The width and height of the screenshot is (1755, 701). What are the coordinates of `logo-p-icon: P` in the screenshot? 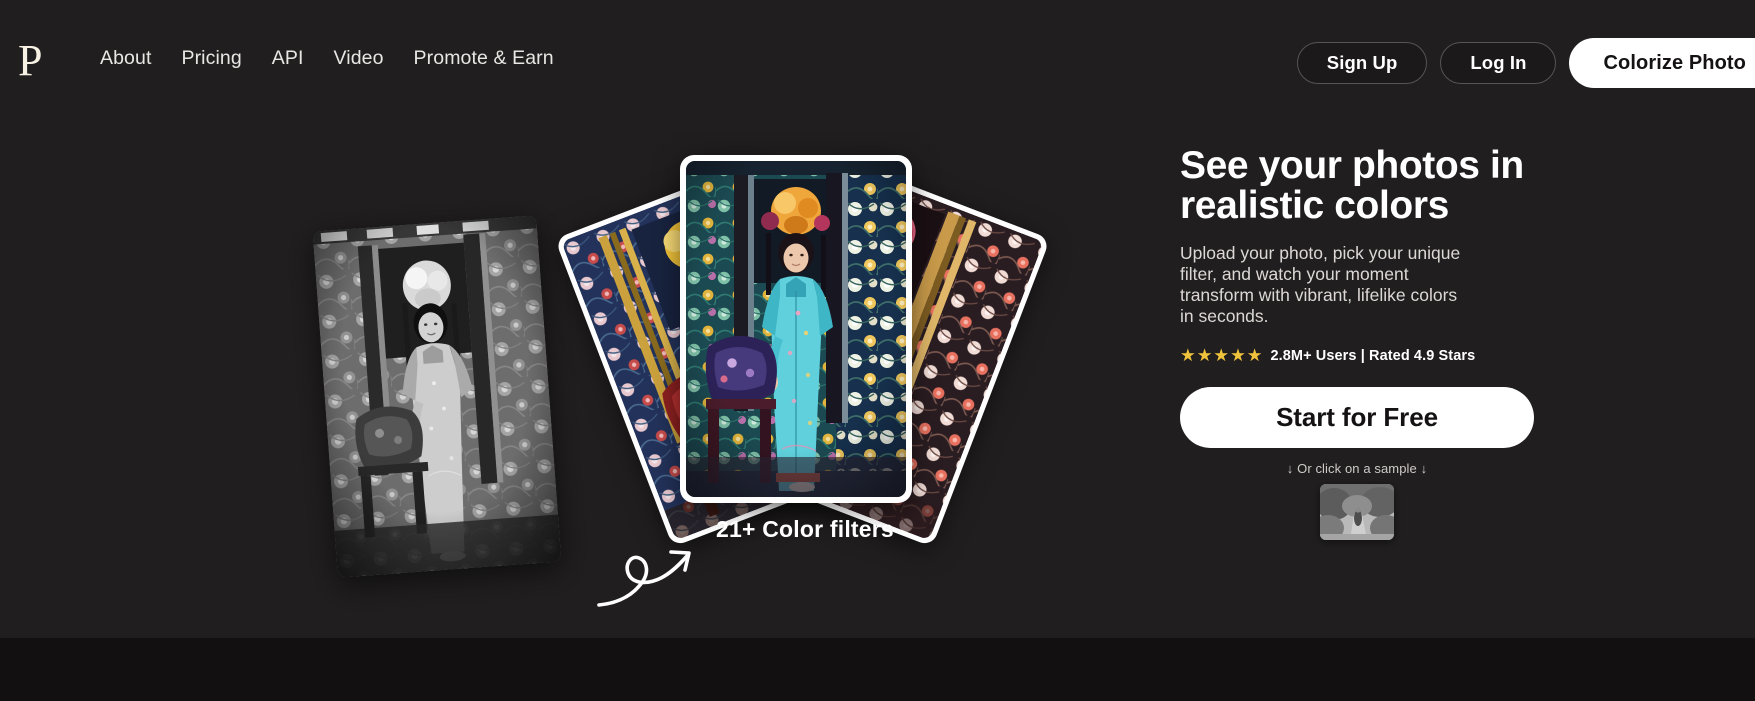 It's located at (38, 61).